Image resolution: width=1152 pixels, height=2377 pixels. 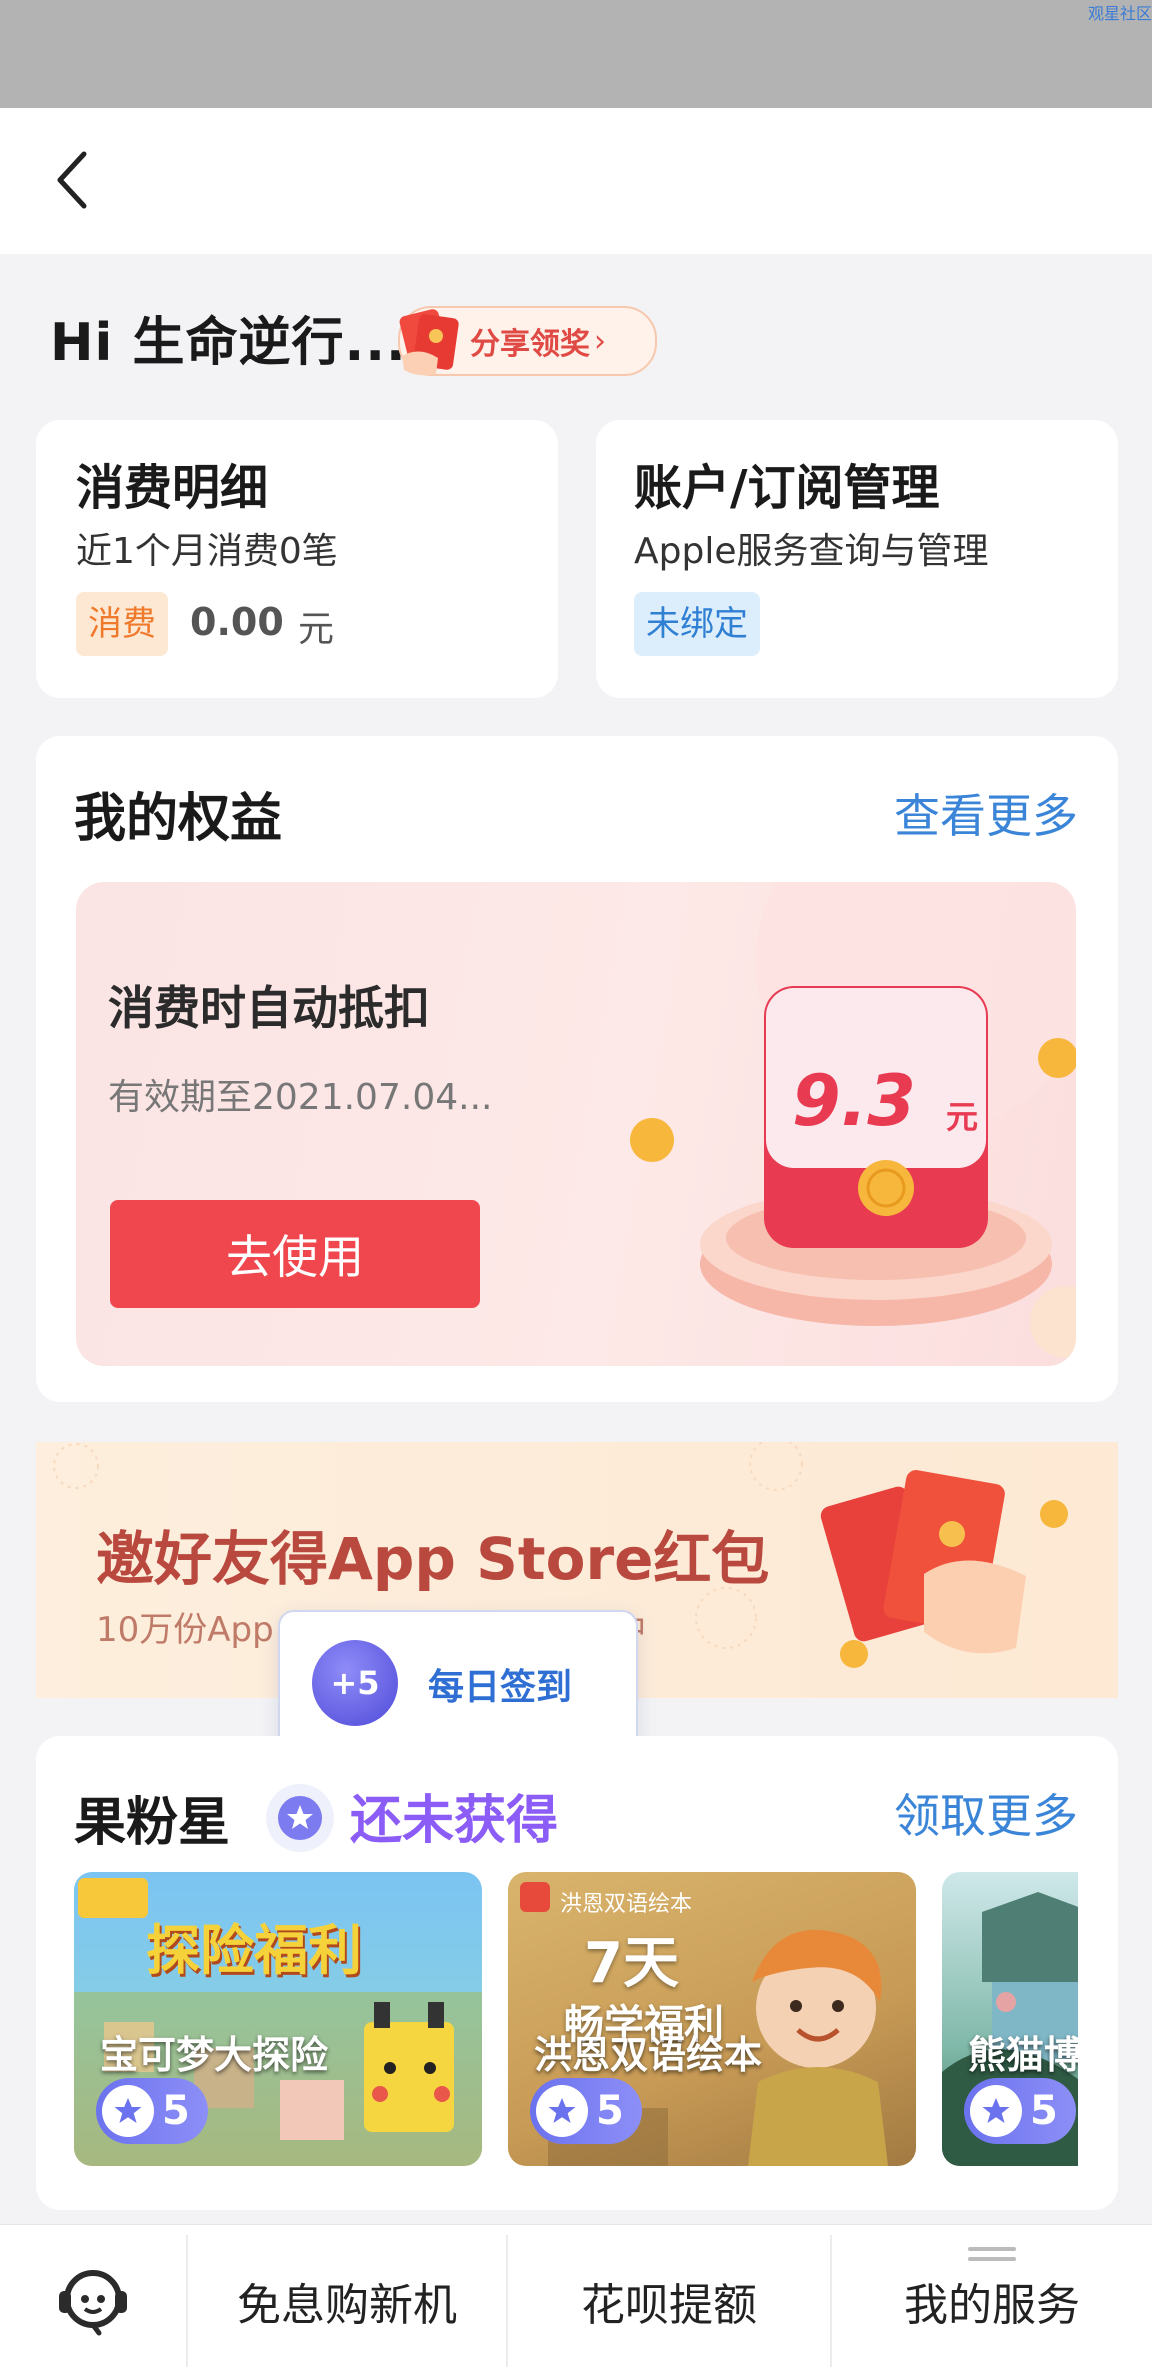 What do you see at coordinates (427, 341) in the screenshot?
I see `red-envelope-icon` at bounding box center [427, 341].